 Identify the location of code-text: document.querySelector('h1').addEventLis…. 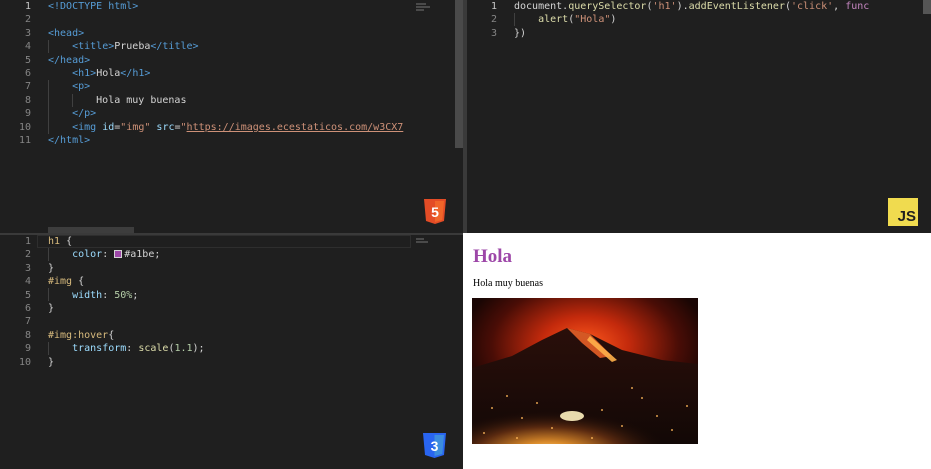
(691, 6).